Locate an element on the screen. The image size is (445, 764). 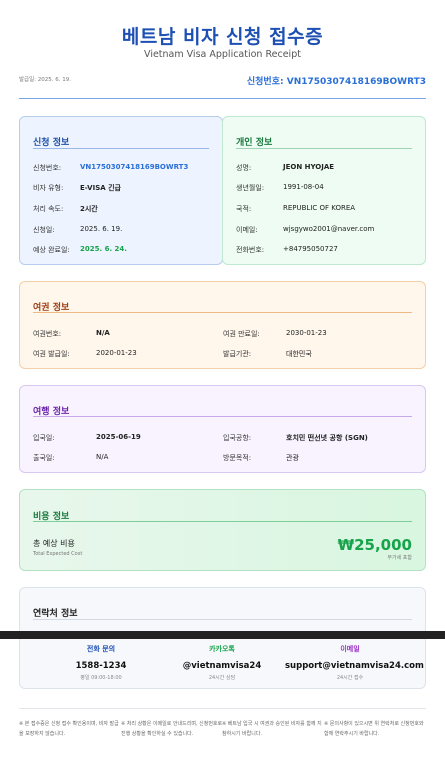
section-title: 신청 정보 is located at coordinates (51, 143).